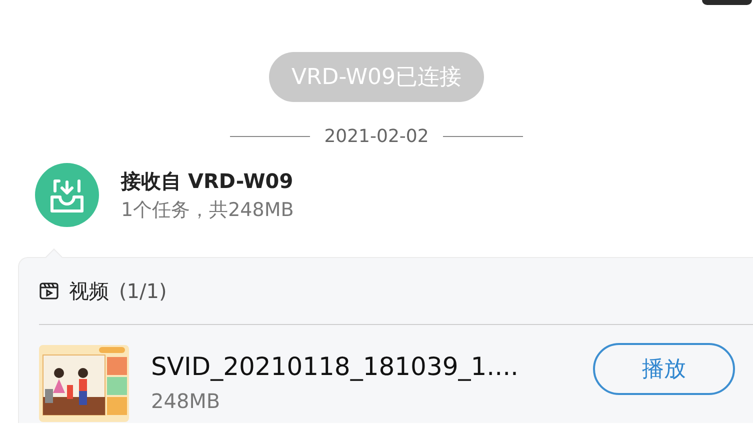 The image size is (753, 428). What do you see at coordinates (376, 136) in the screenshot?
I see `date-label: 2021-02-02` at bounding box center [376, 136].